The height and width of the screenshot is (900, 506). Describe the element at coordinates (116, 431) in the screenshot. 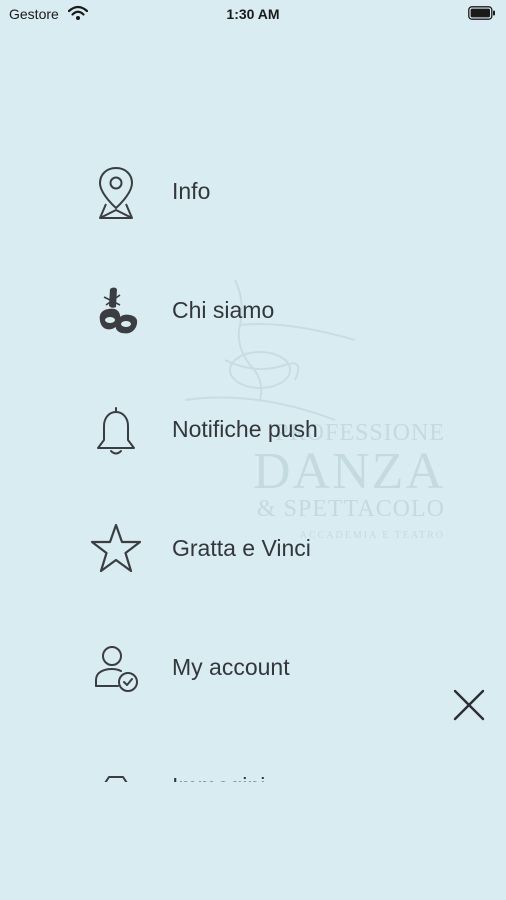

I see `bell-icon` at that location.